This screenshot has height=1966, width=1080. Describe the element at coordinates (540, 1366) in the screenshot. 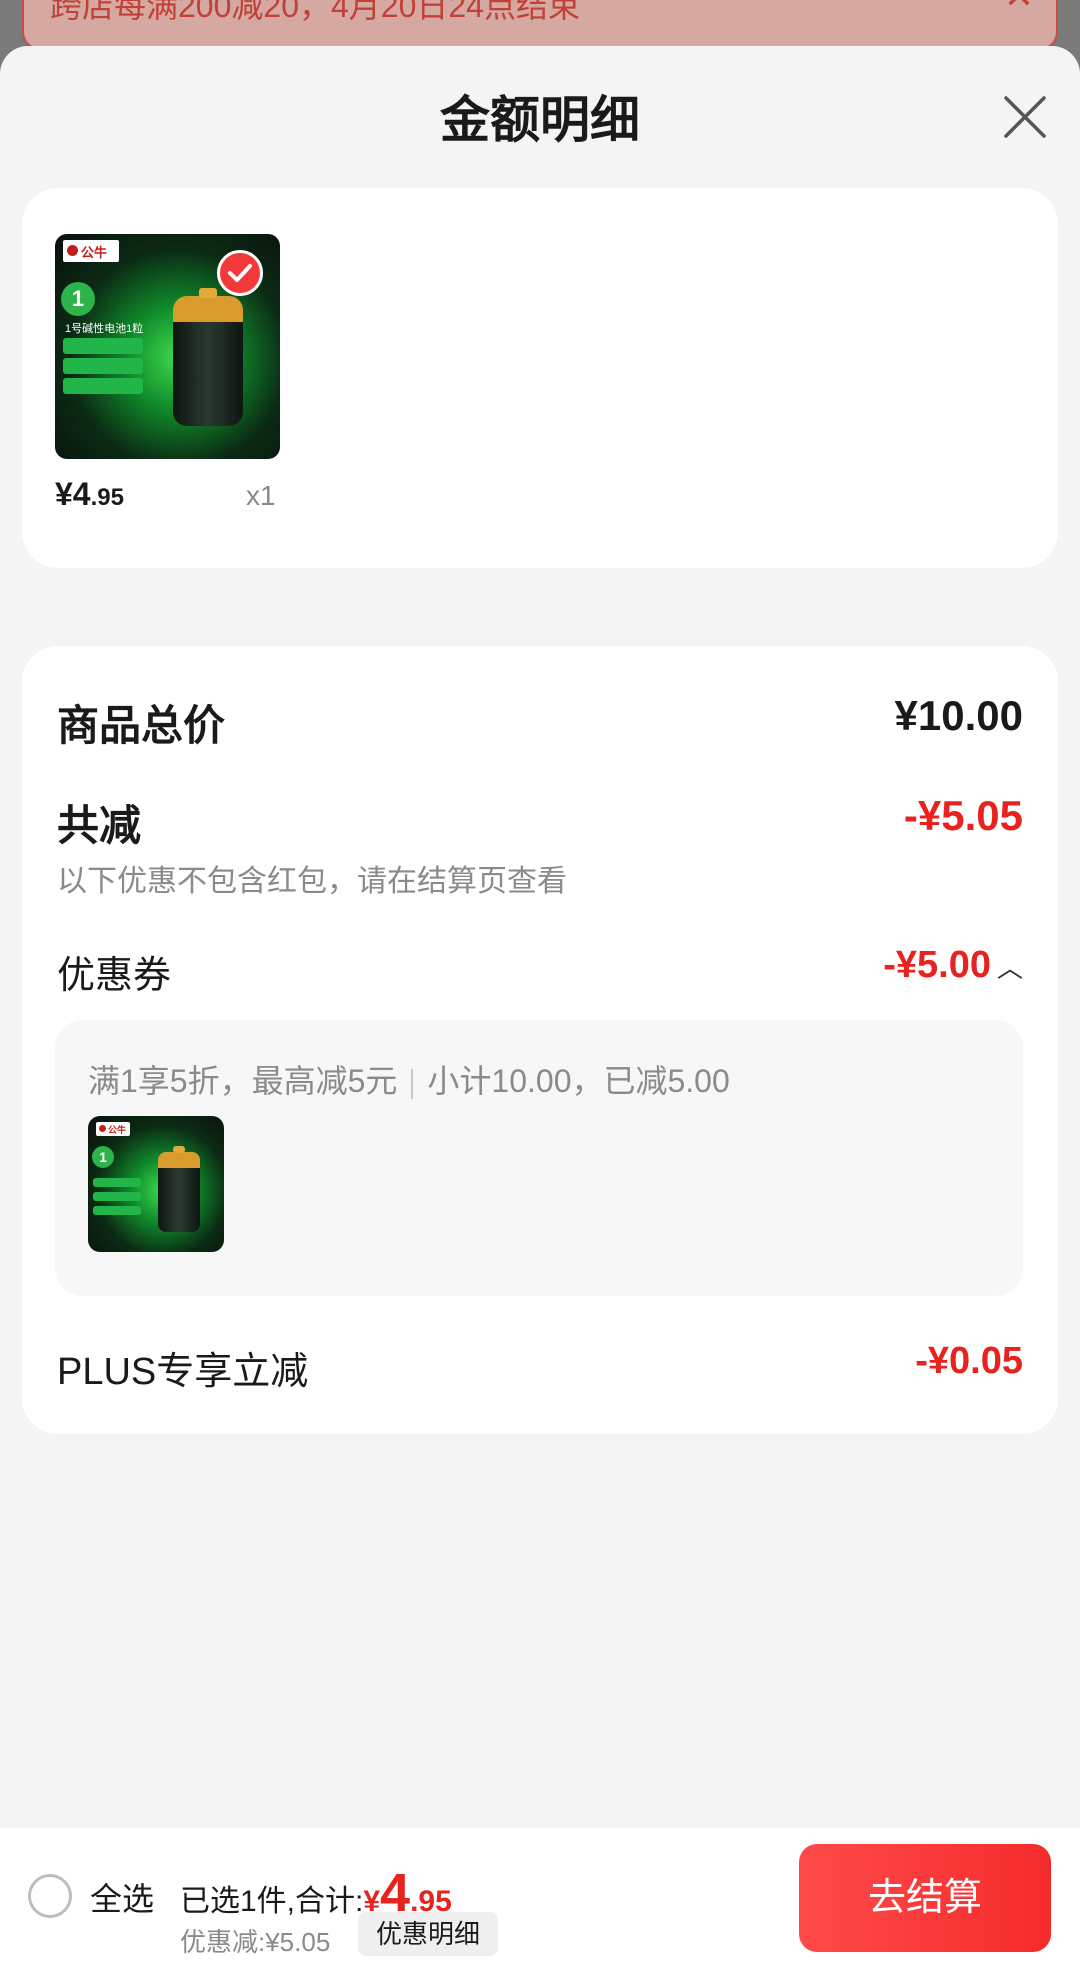

I see `plus-discount-row: PLUS专享立减 -¥0.05` at that location.